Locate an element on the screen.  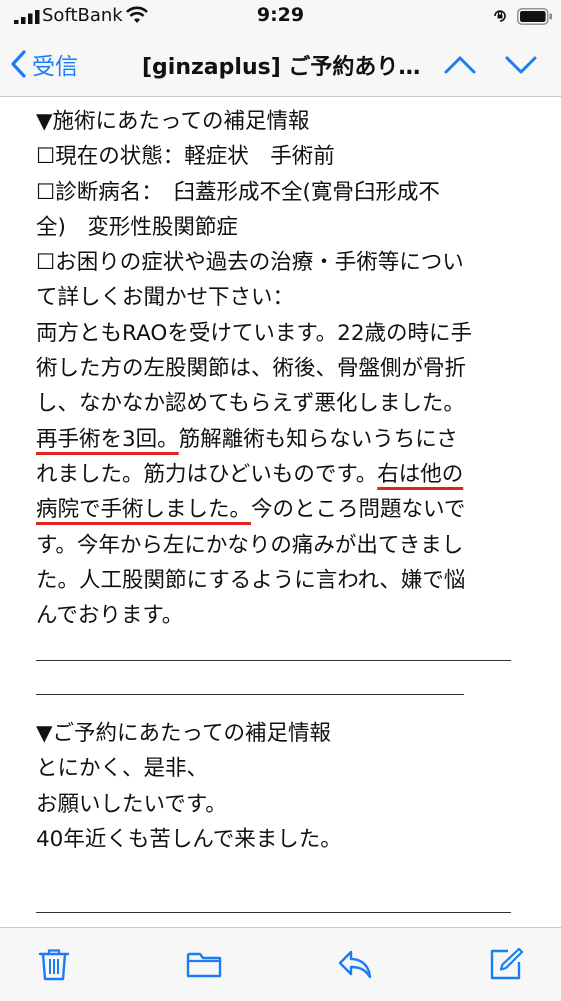
body-line: ☐診断病名： 臼蓋形成不全(寛骨臼形成不 is located at coordinates (238, 192).